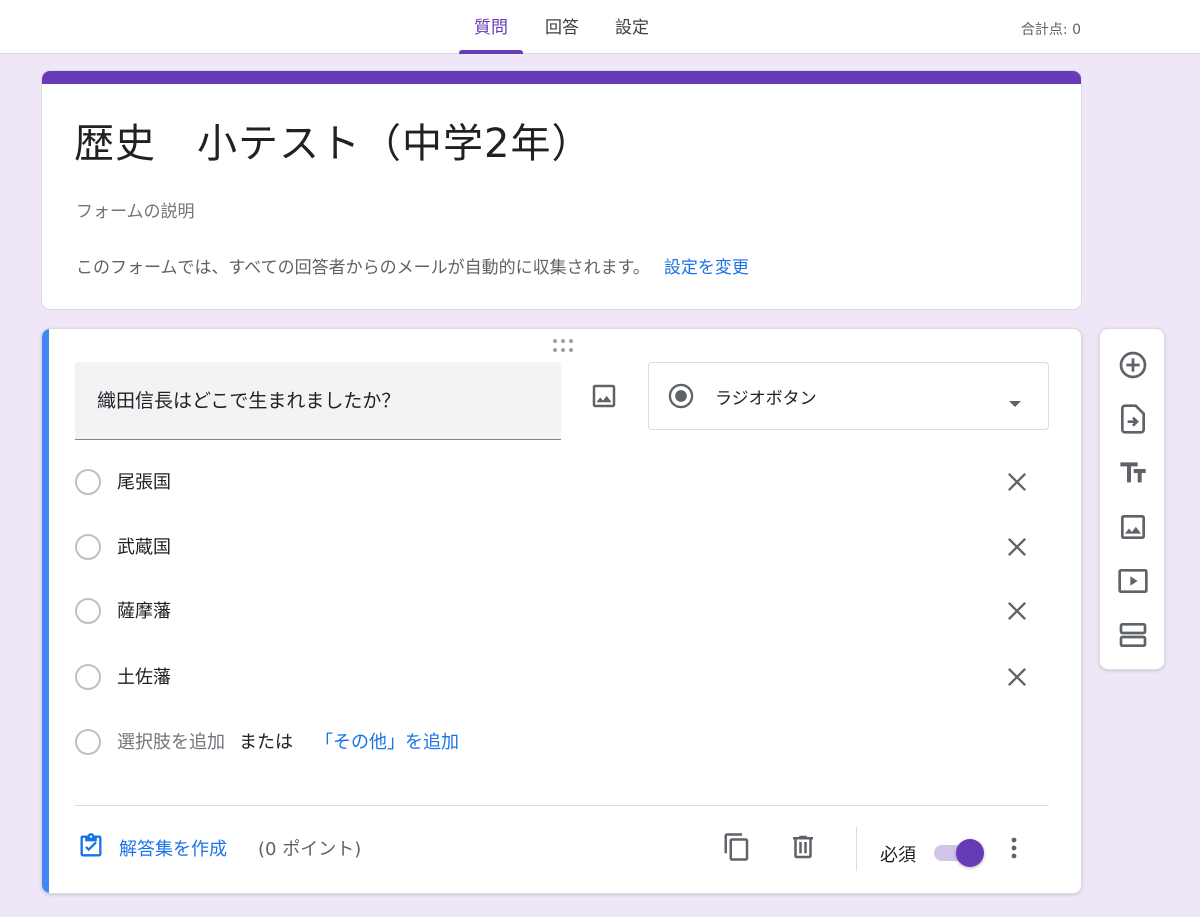 This screenshot has width=1200, height=917. What do you see at coordinates (600, 27) in the screenshot?
I see `top-bar: 質問 回答 設定 合計点: 0` at bounding box center [600, 27].